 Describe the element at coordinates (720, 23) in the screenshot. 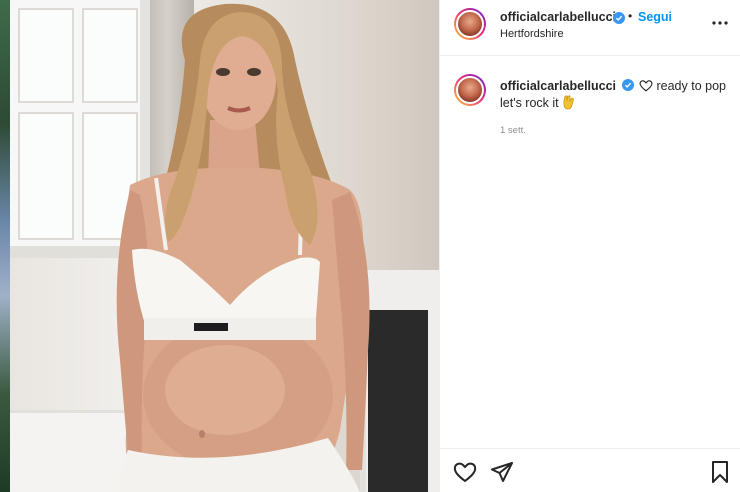

I see `more-options-icon` at that location.